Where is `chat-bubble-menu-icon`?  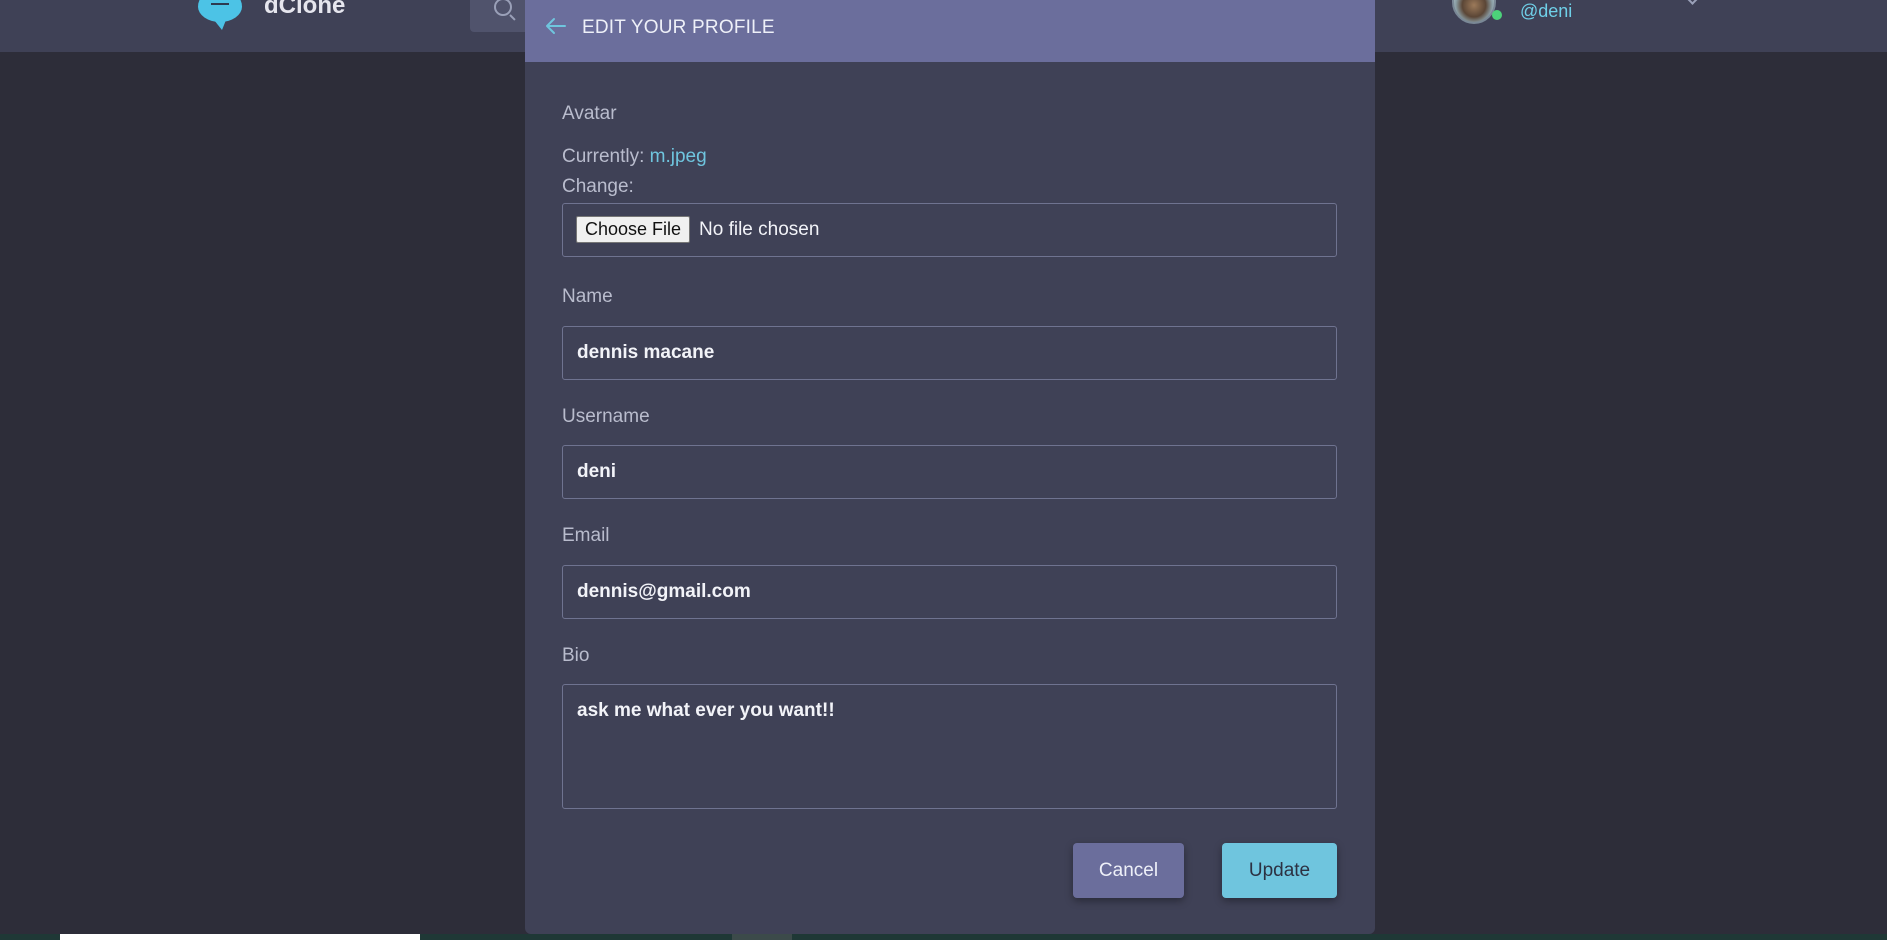 chat-bubble-menu-icon is located at coordinates (220, 15).